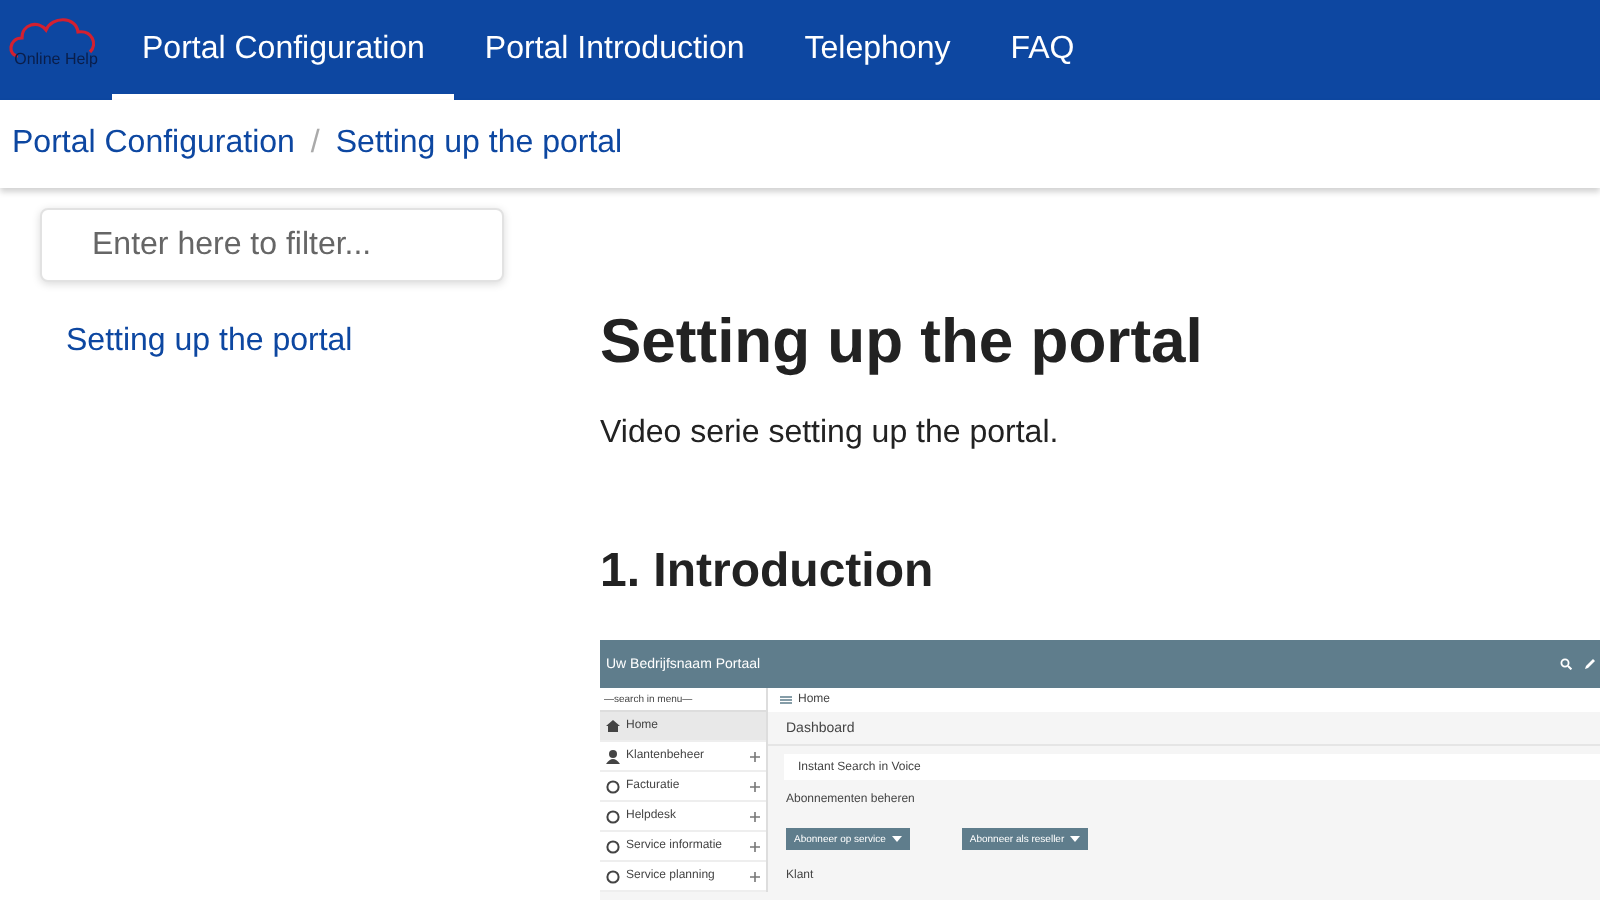 The image size is (1600, 900). Describe the element at coordinates (768, 572) in the screenshot. I see `section-heading: 1. Introduction` at that location.